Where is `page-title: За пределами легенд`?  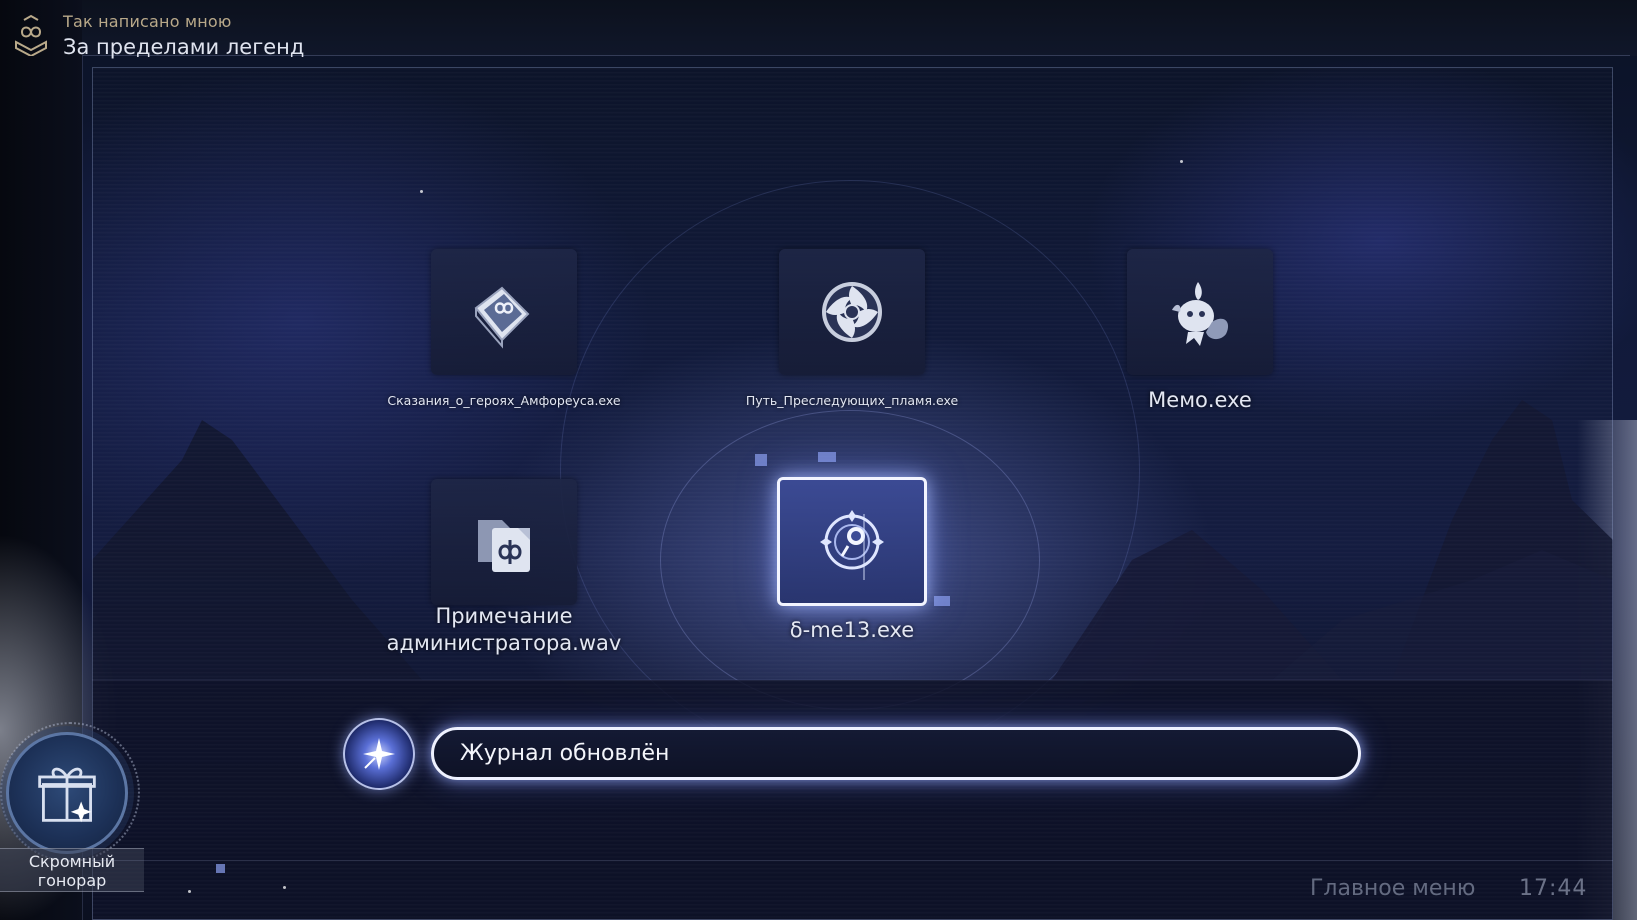 page-title: За пределами легенд is located at coordinates (184, 47).